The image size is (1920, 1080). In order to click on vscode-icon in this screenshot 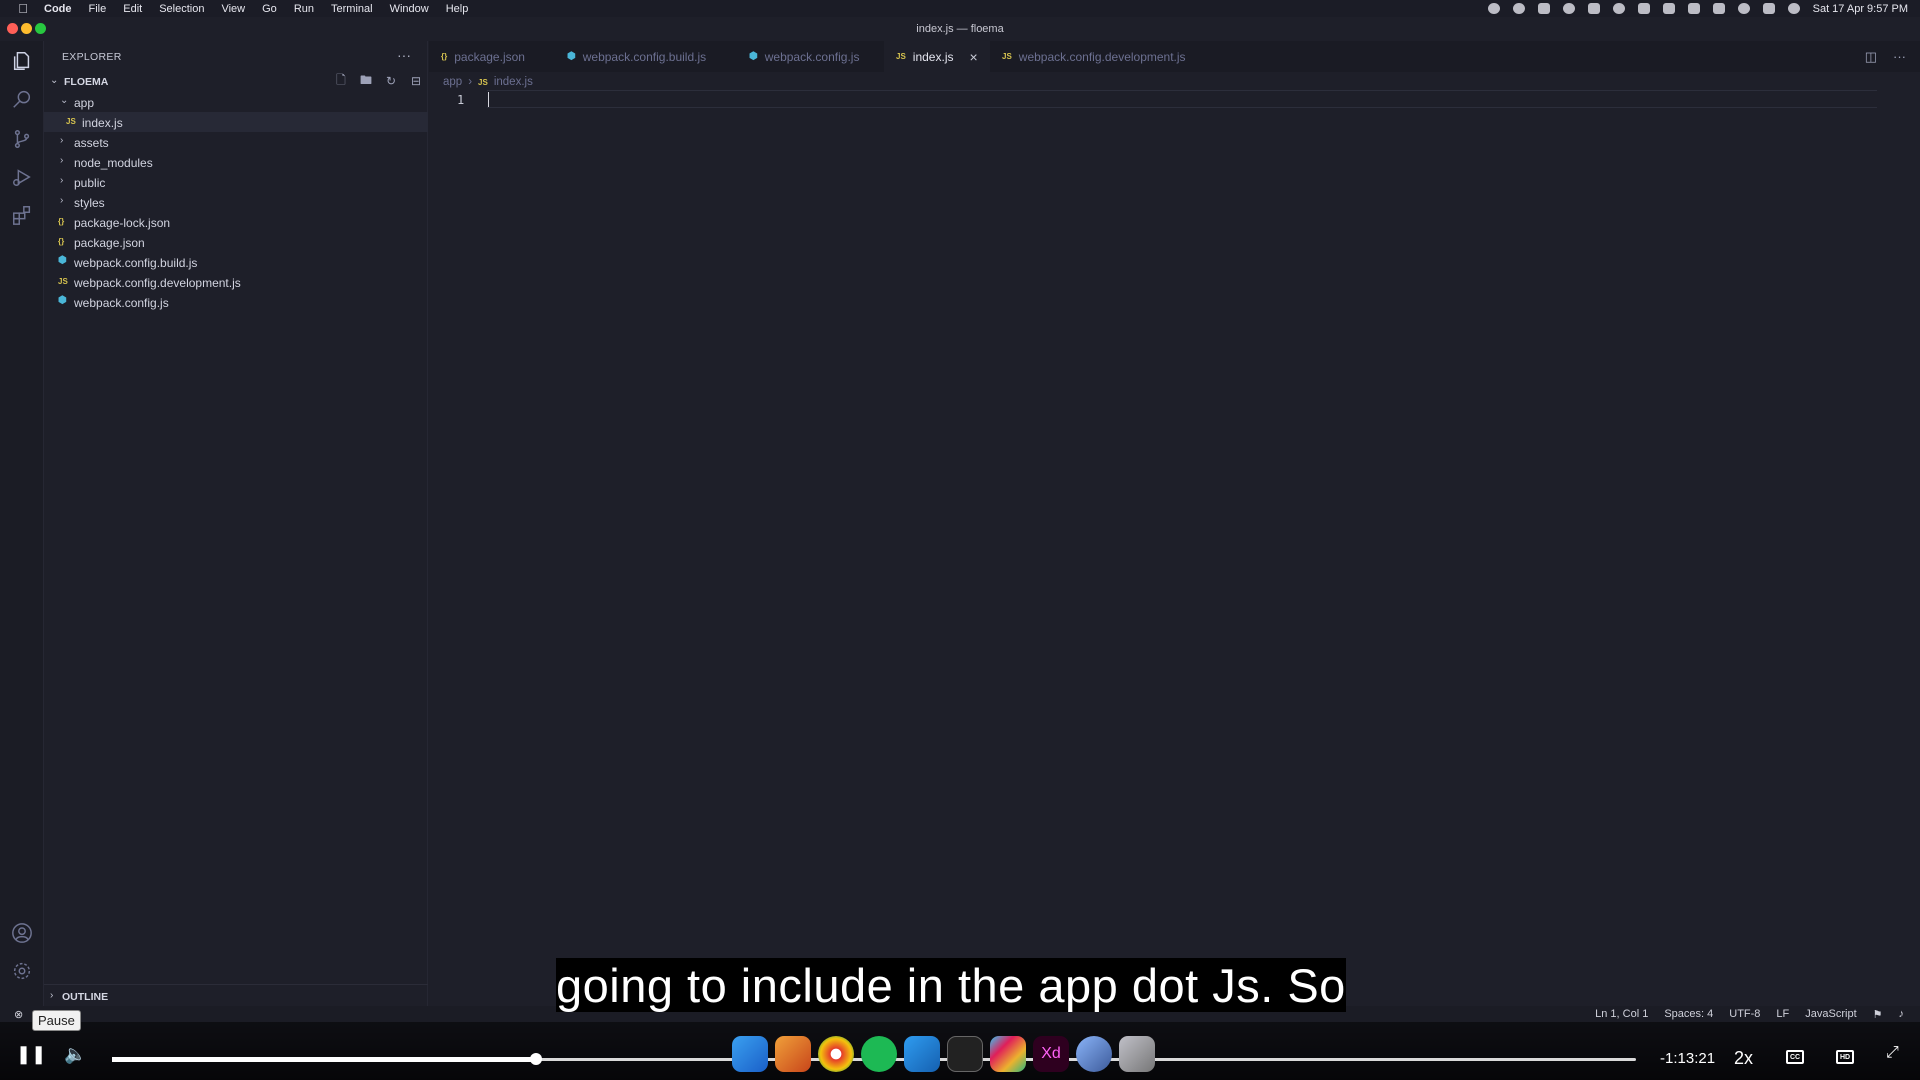, I will do `click(922, 1054)`.